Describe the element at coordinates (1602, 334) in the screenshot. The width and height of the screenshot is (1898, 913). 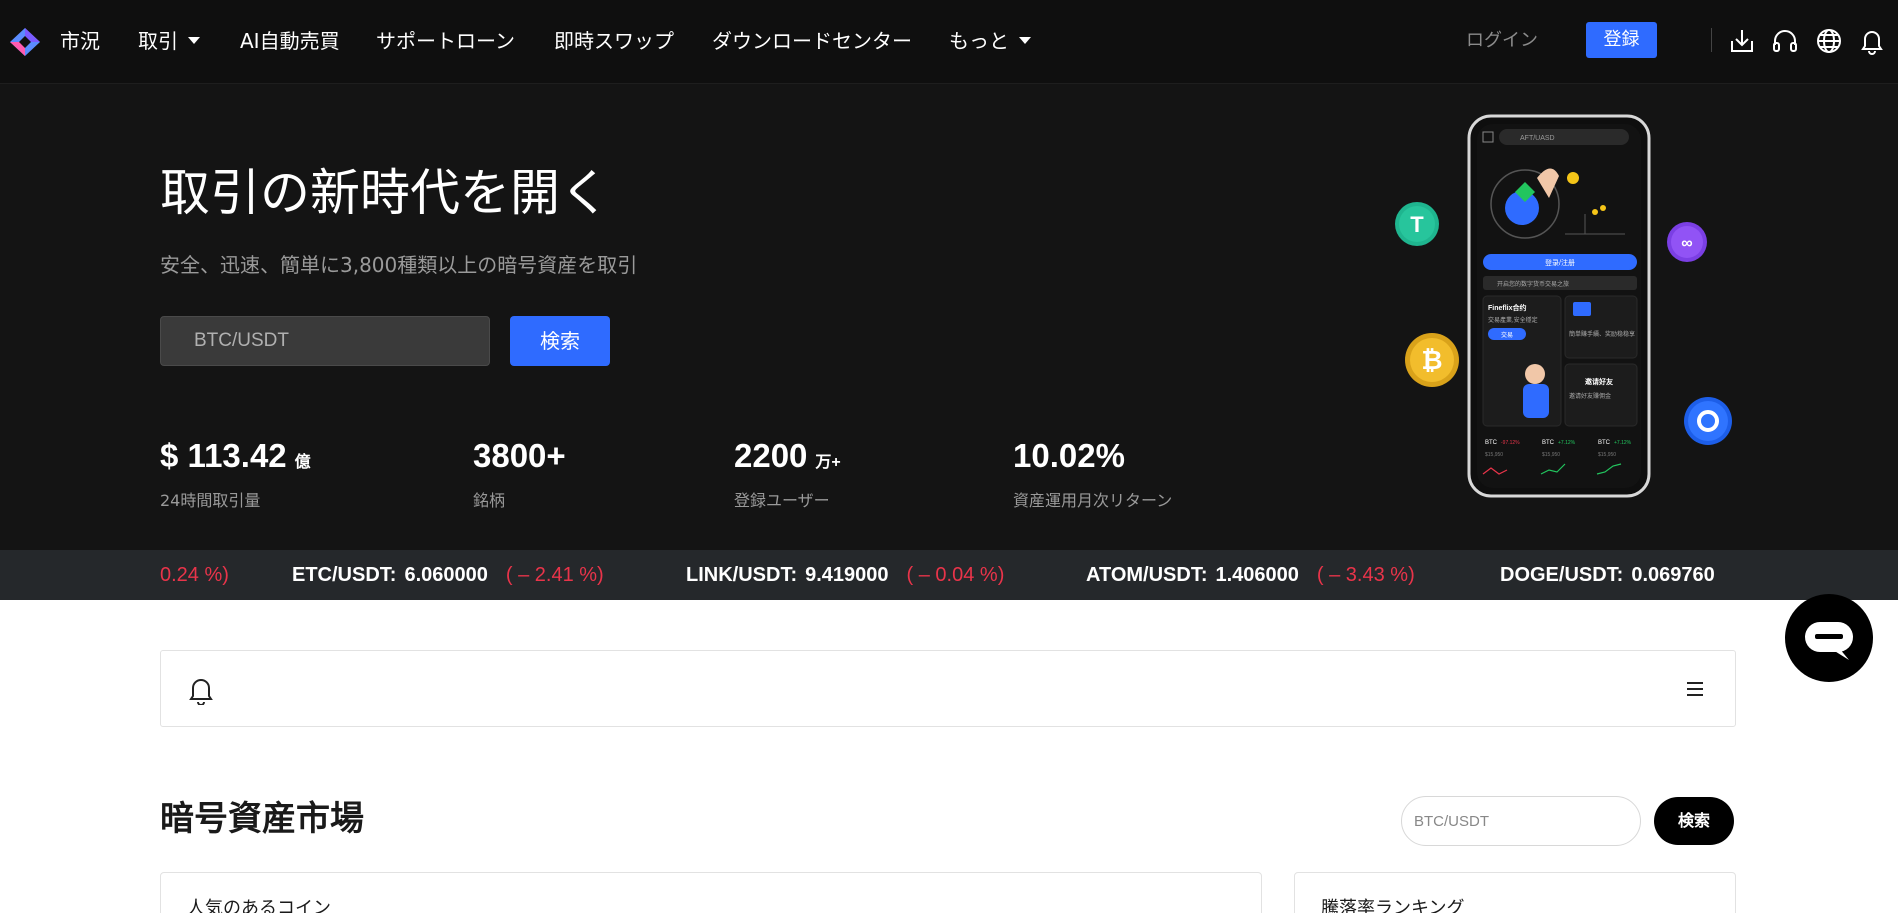
I see `phone-card-subtitle: 簡単賺手續、奖励稳稳享` at that location.